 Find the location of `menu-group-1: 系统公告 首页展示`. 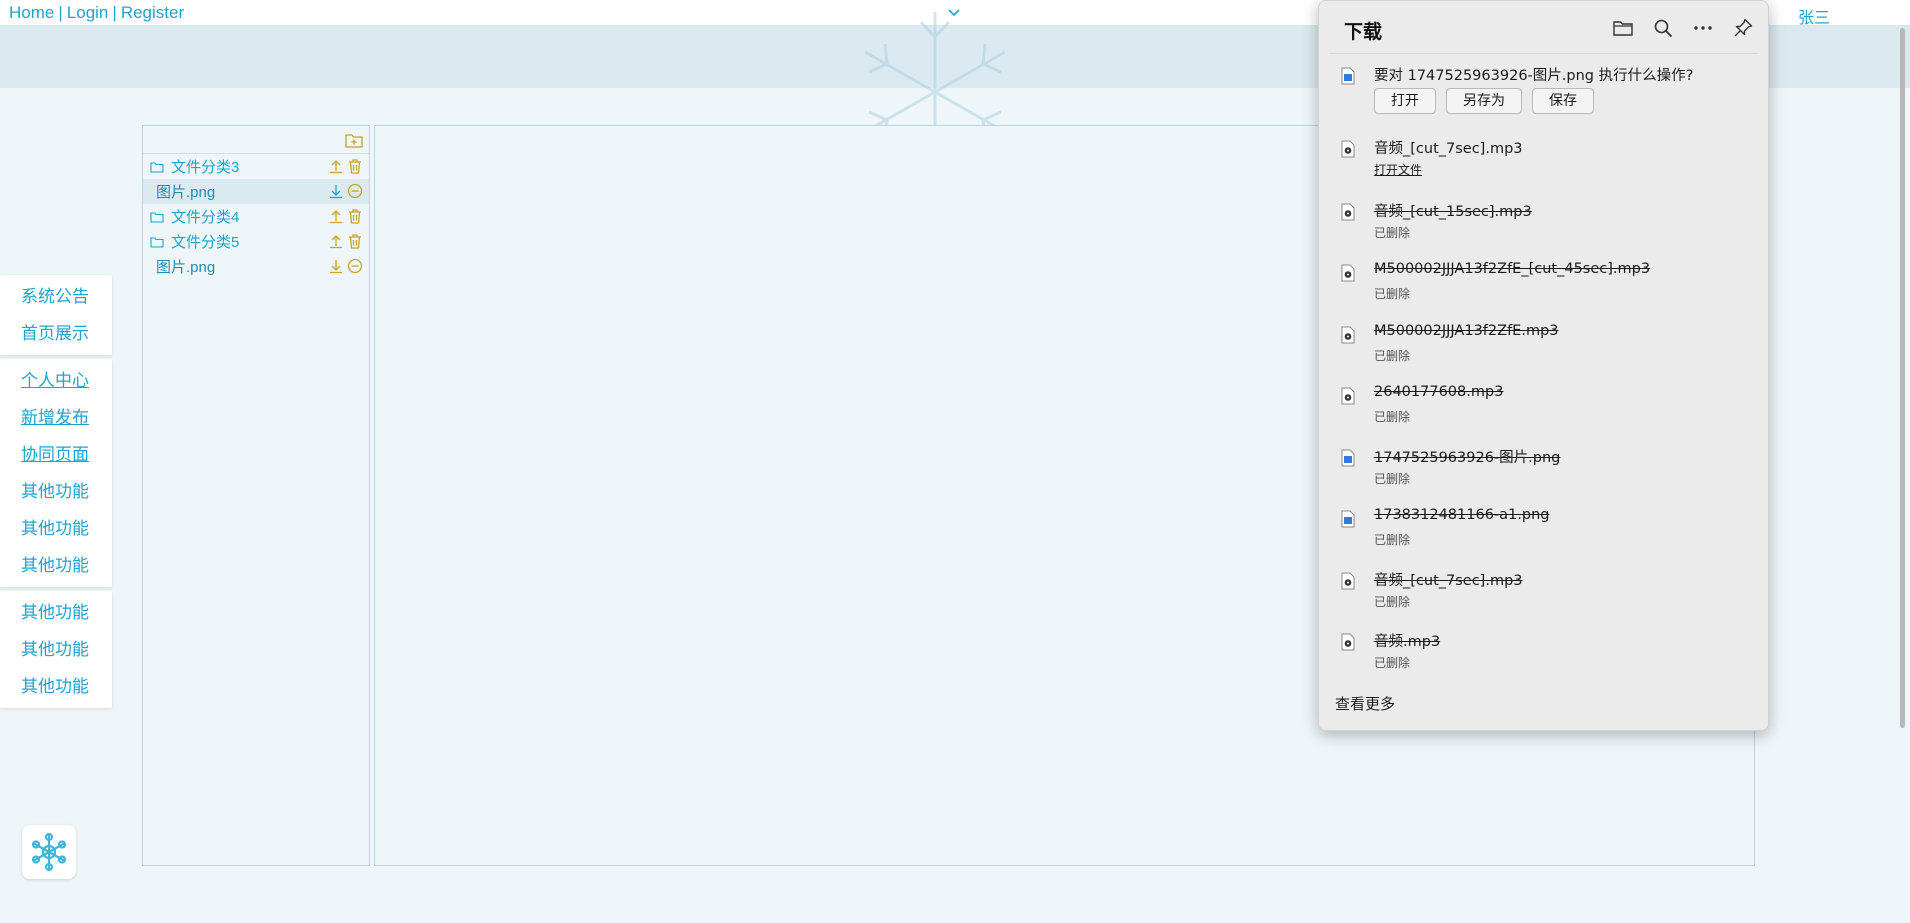

menu-group-1: 系统公告 首页展示 is located at coordinates (56, 315).